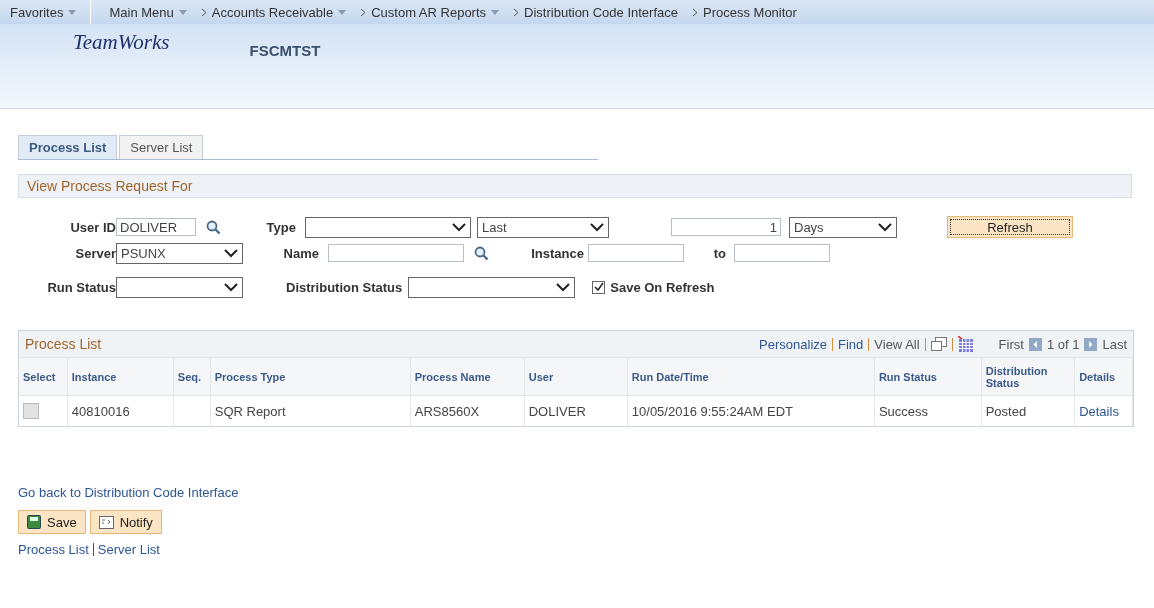  Describe the element at coordinates (719, 253) in the screenshot. I see `field-label: to` at that location.